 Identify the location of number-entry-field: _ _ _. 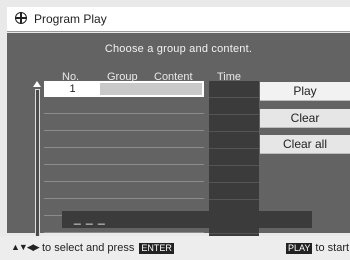
(187, 219).